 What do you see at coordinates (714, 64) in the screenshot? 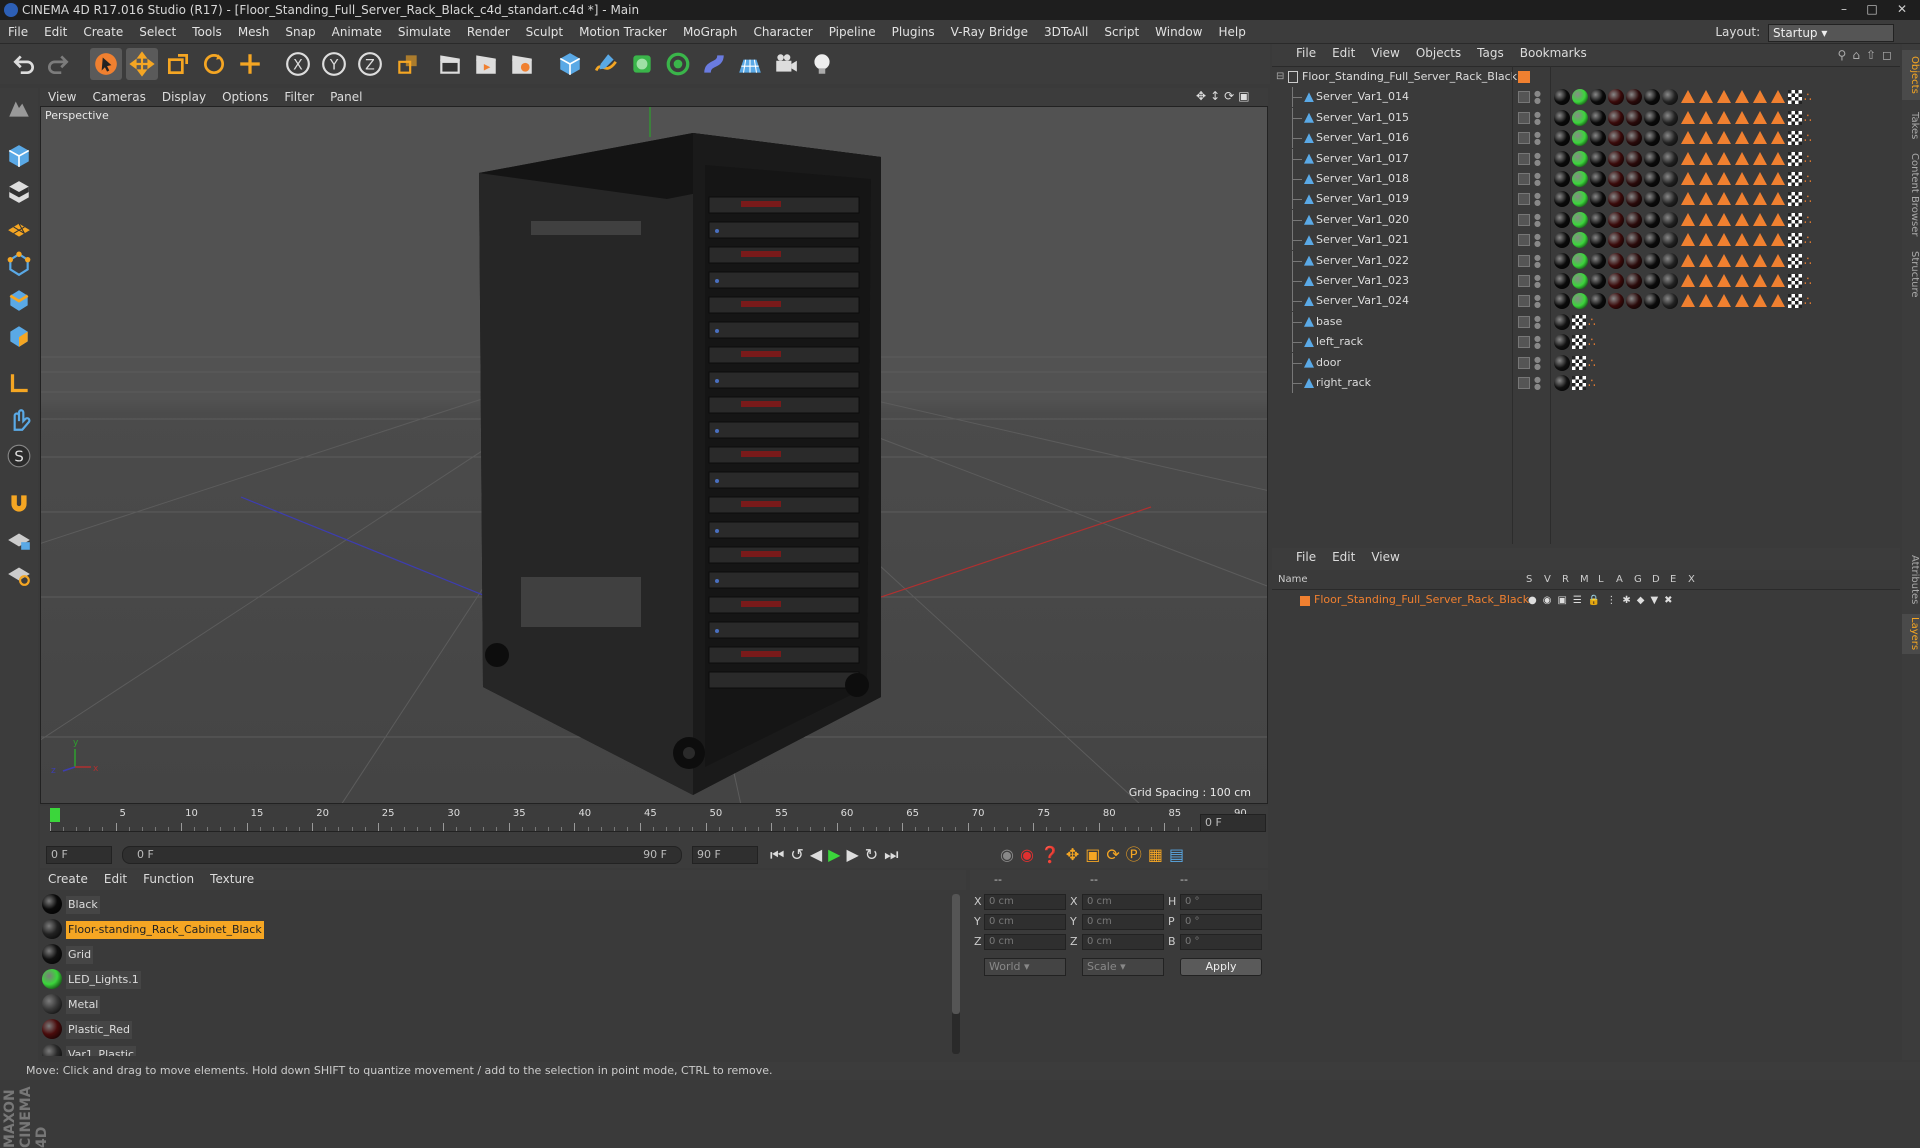
I see `add-deformer-button` at bounding box center [714, 64].